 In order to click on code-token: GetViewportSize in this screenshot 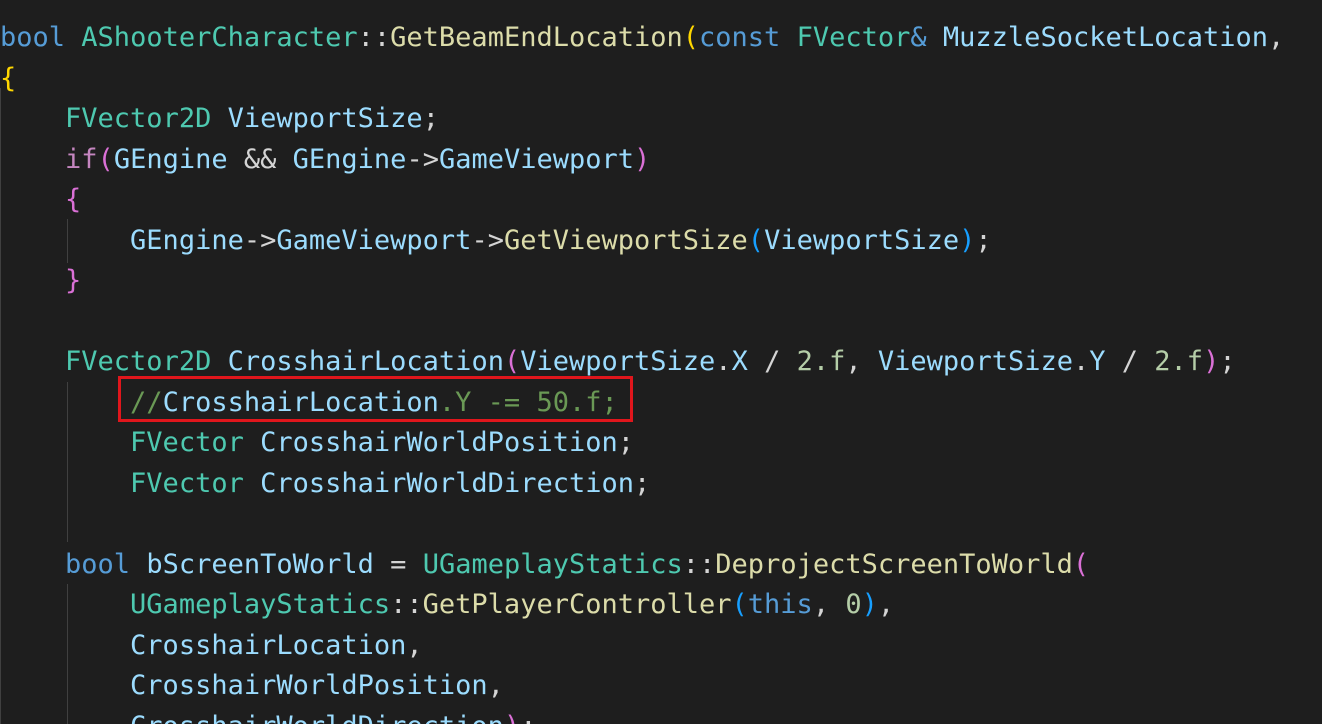, I will do `click(625, 240)`.